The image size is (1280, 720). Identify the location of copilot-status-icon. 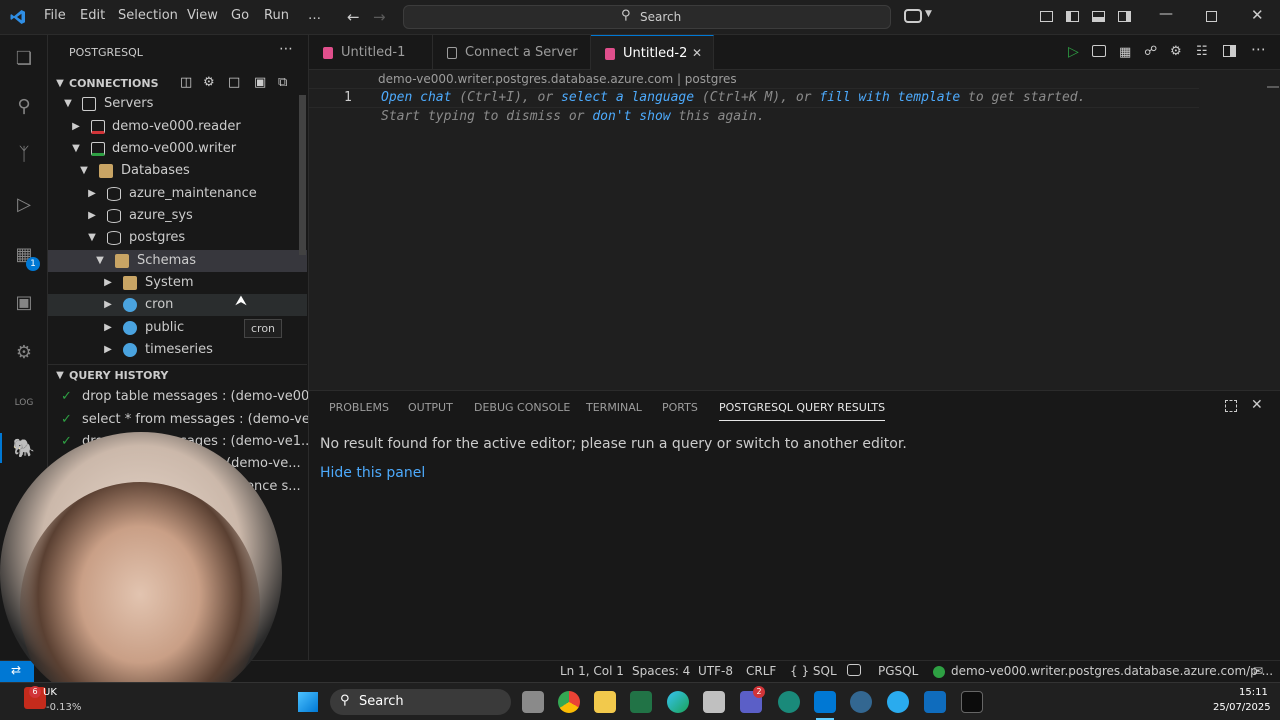
(854, 670).